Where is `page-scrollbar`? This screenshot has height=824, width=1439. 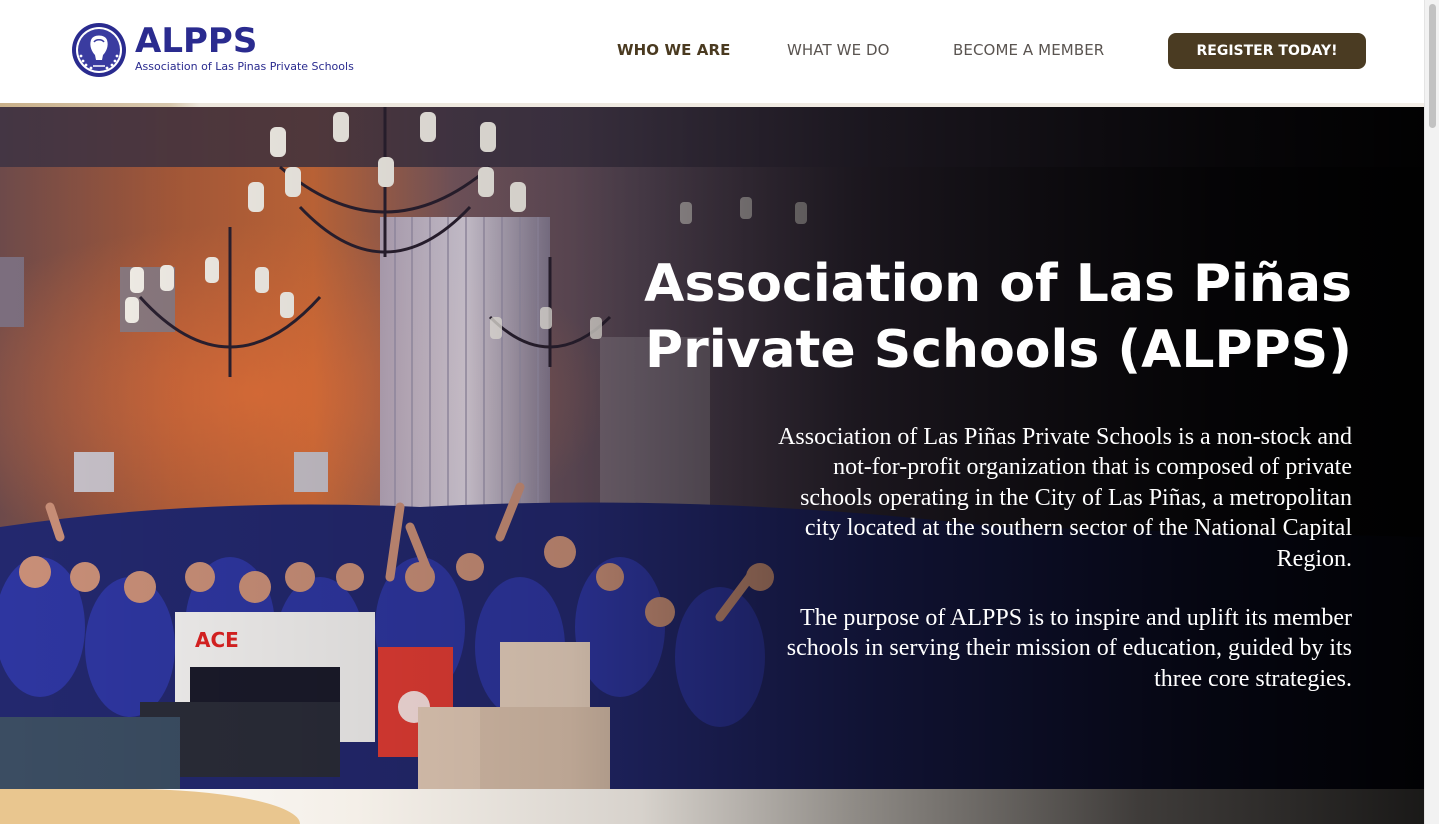
page-scrollbar is located at coordinates (1431, 412).